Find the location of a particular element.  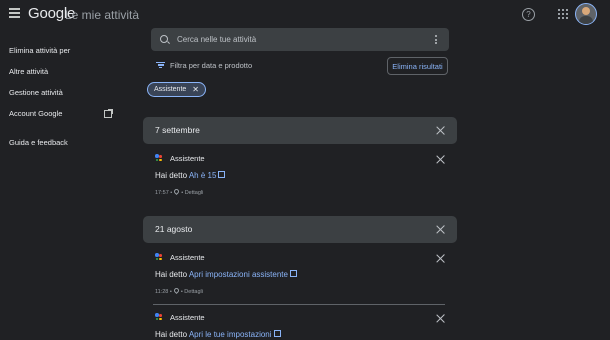

query-link: Apri le tue impostazioni is located at coordinates (230, 334).